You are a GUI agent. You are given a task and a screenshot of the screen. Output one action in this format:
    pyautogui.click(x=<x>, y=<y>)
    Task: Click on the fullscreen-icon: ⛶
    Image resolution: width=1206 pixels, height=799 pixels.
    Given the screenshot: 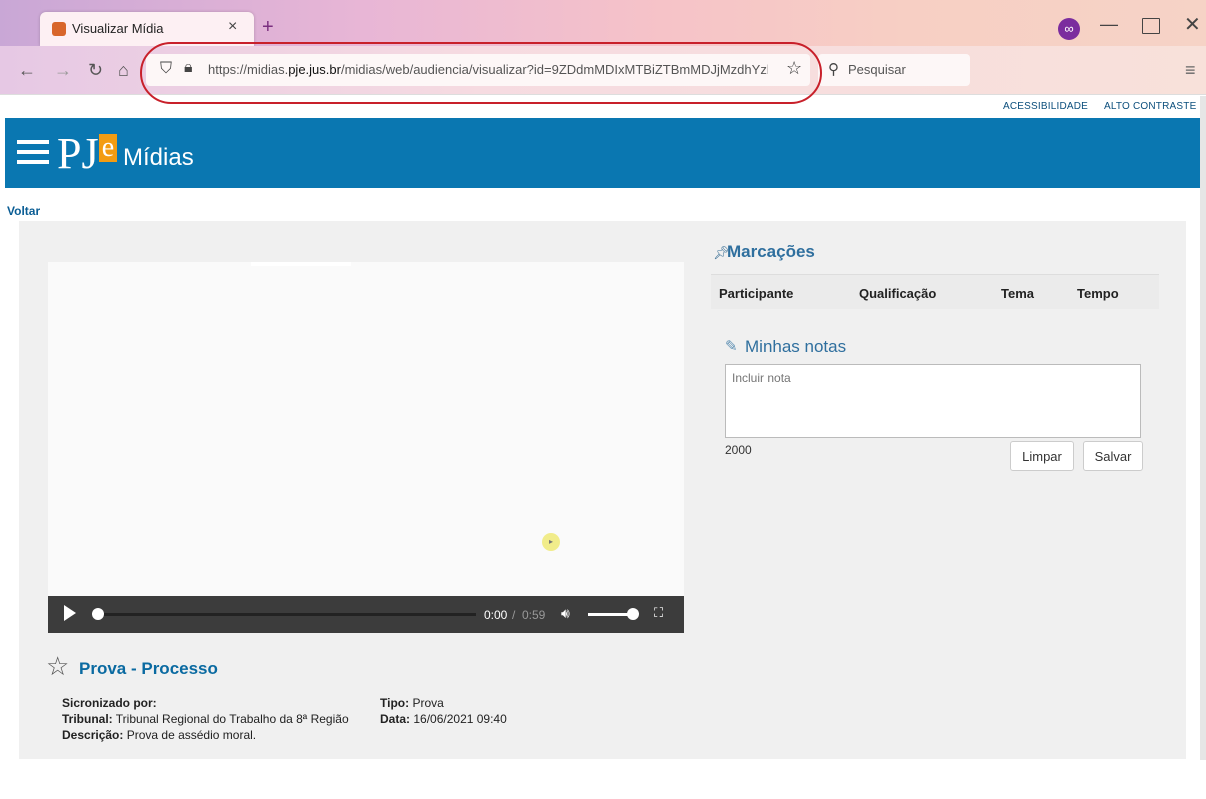 What is the action you would take?
    pyautogui.click(x=658, y=613)
    